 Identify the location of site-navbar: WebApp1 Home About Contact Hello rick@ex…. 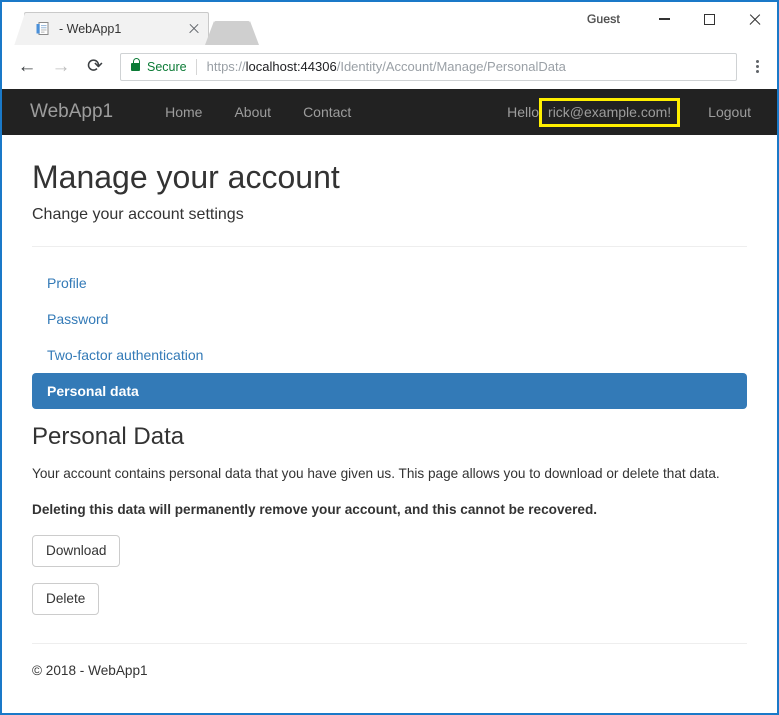
(389, 112).